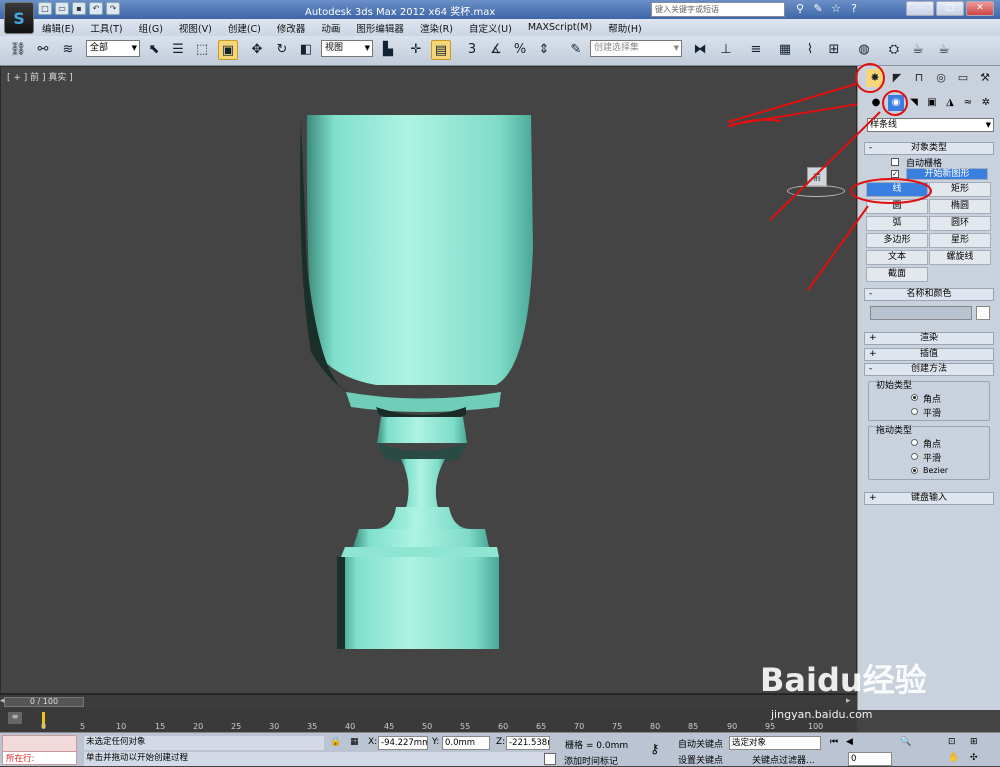  I want to click on start-new-shape-button: 开始新图形, so click(947, 174).